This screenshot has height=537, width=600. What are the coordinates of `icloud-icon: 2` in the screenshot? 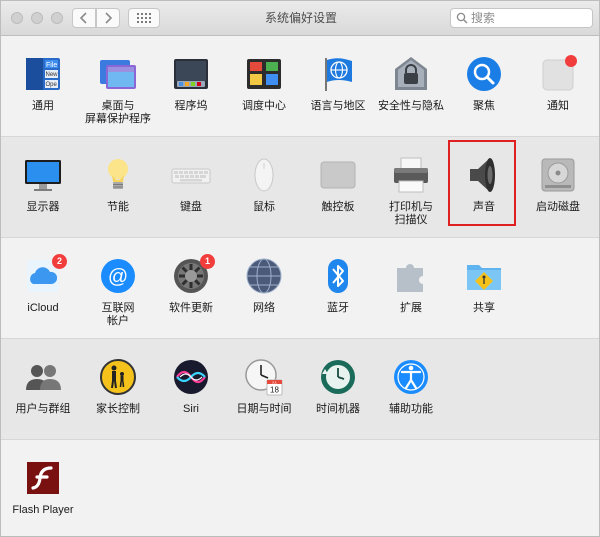 It's located at (45, 275).